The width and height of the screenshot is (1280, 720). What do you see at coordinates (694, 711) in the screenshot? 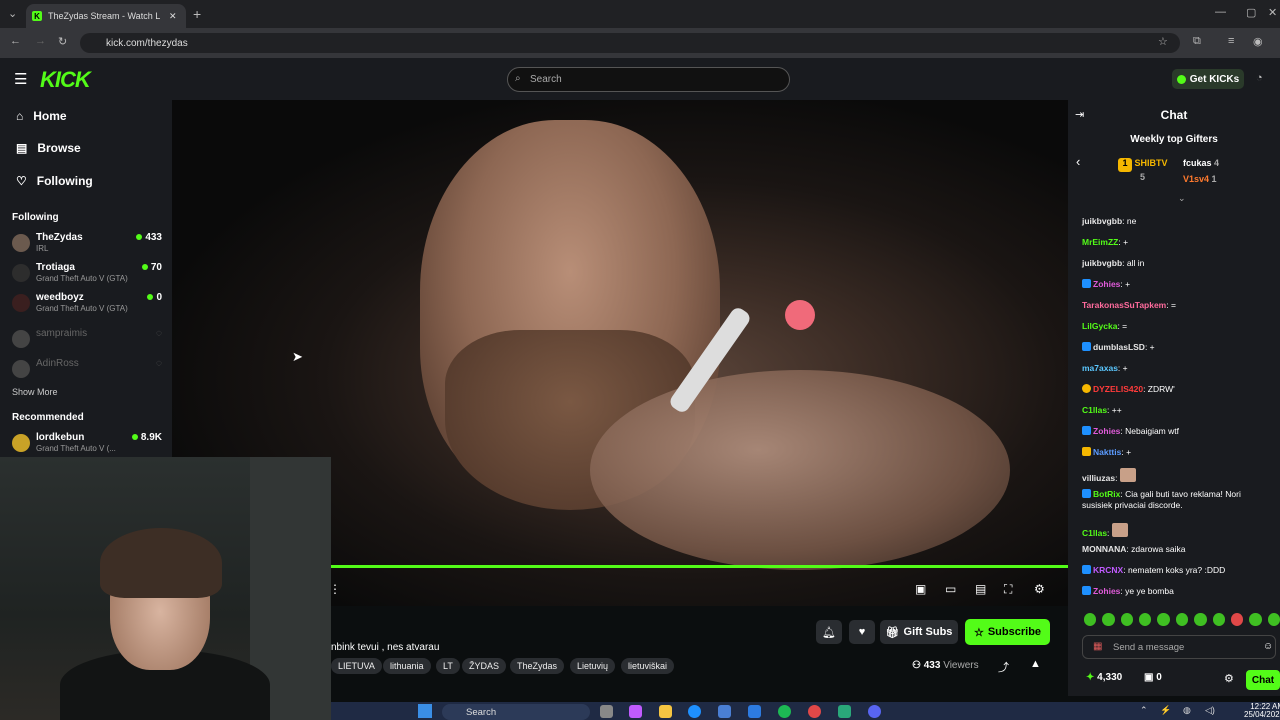
I see `edge-icon` at bounding box center [694, 711].